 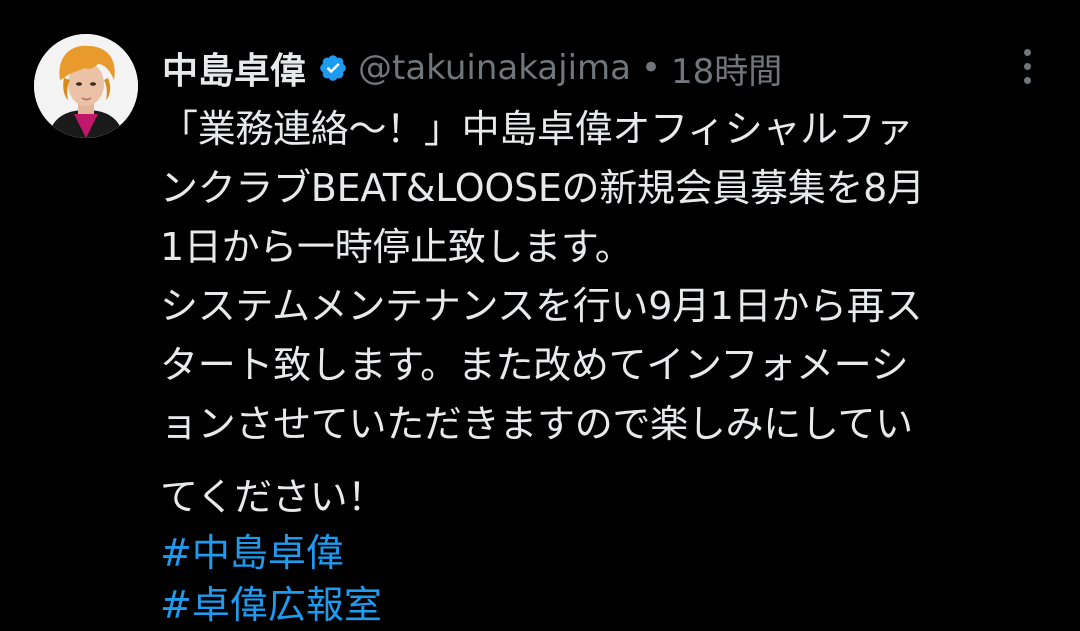 What do you see at coordinates (610, 605) in the screenshot?
I see `hashtag-link: #卓偉広報室` at bounding box center [610, 605].